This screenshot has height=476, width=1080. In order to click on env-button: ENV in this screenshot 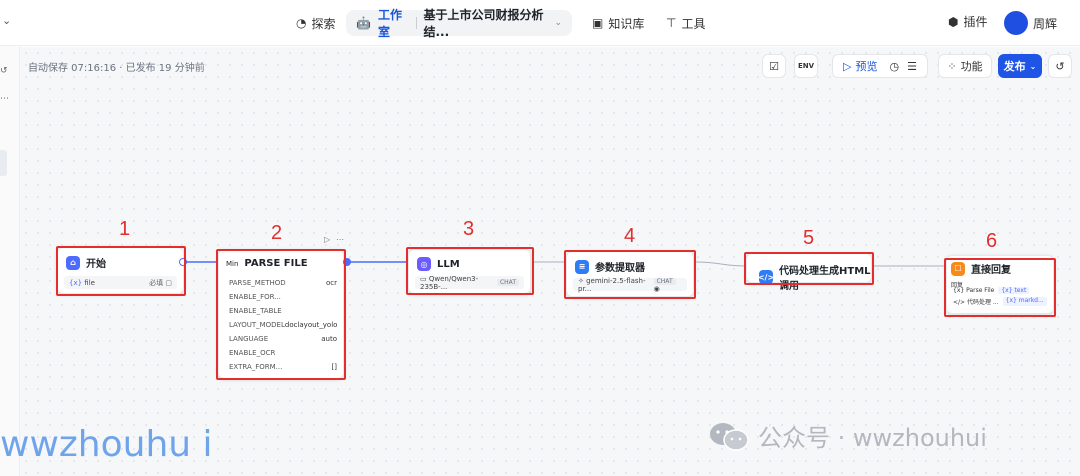, I will do `click(806, 66)`.